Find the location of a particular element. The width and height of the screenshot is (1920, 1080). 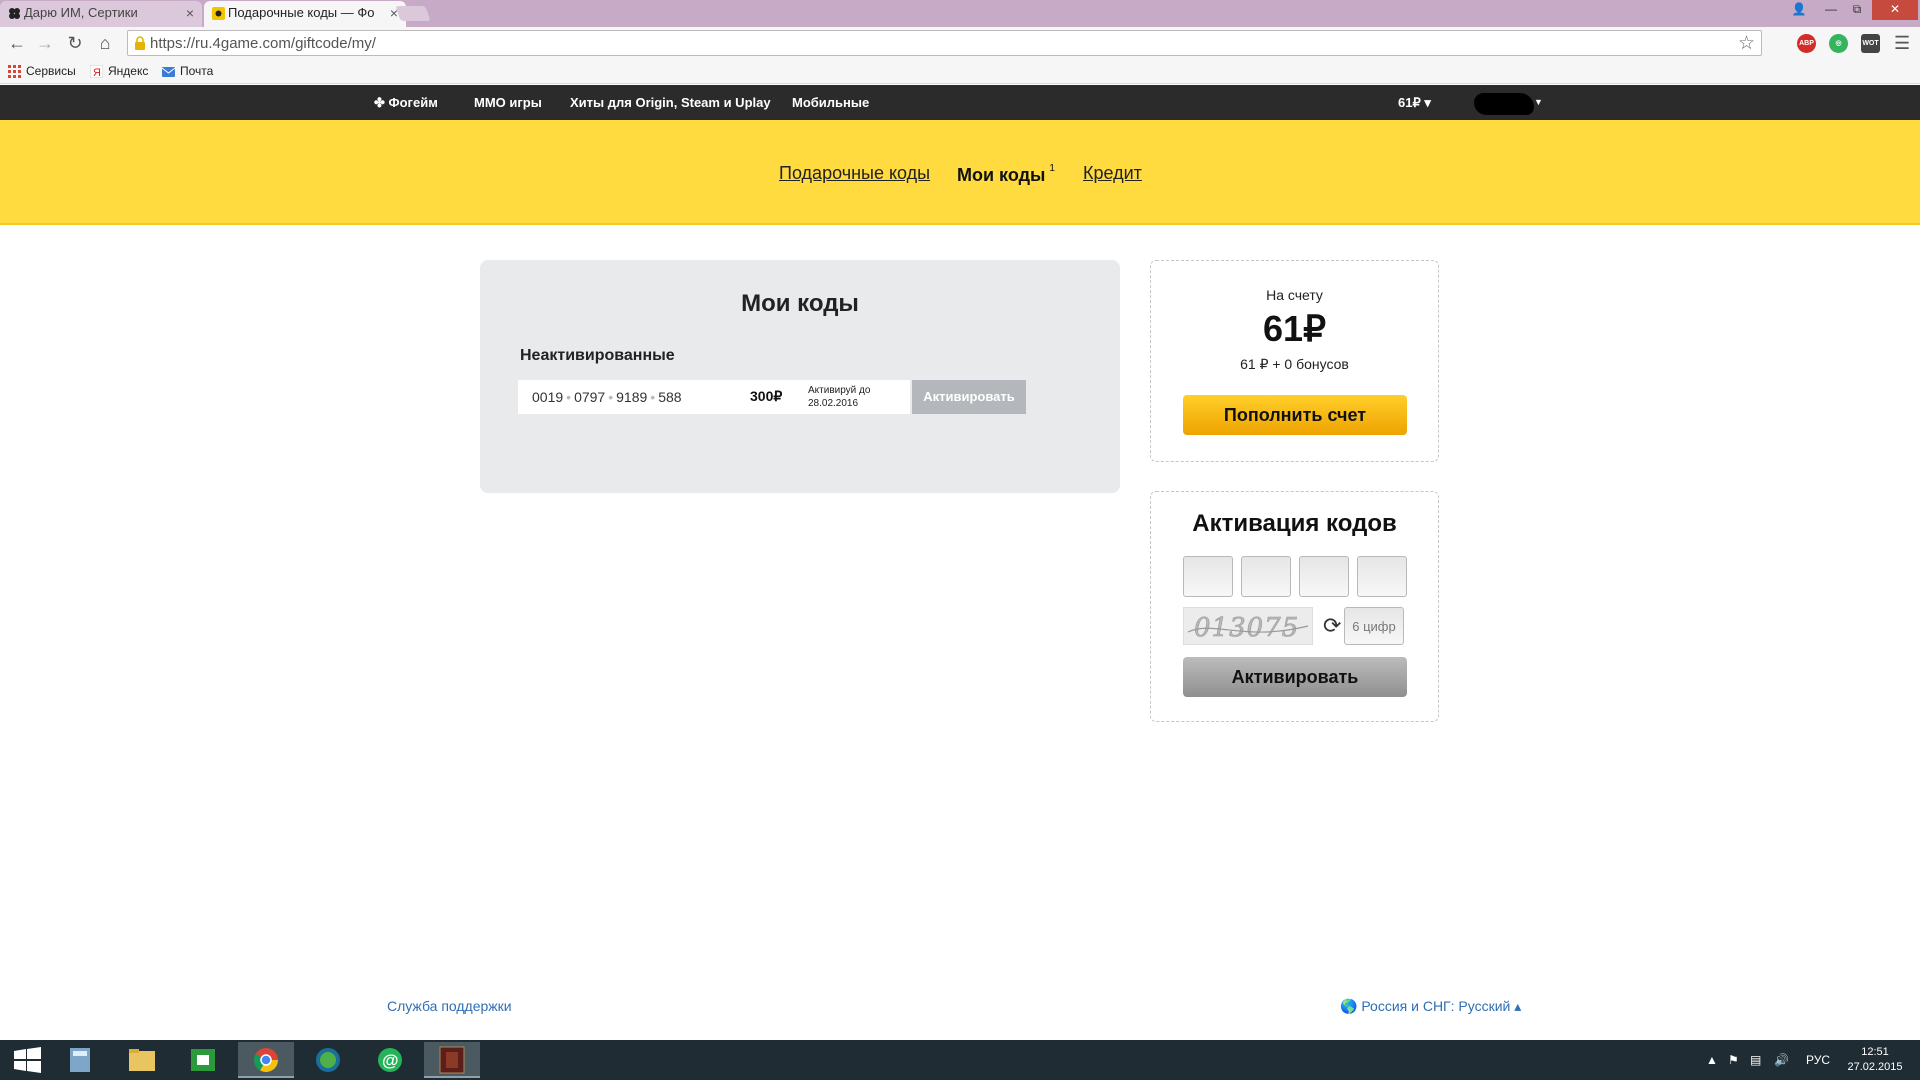

captcha-input is located at coordinates (1374, 626).